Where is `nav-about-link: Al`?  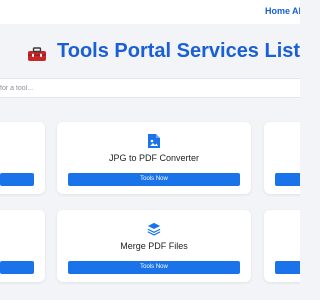 nav-about-link: Al is located at coordinates (296, 11).